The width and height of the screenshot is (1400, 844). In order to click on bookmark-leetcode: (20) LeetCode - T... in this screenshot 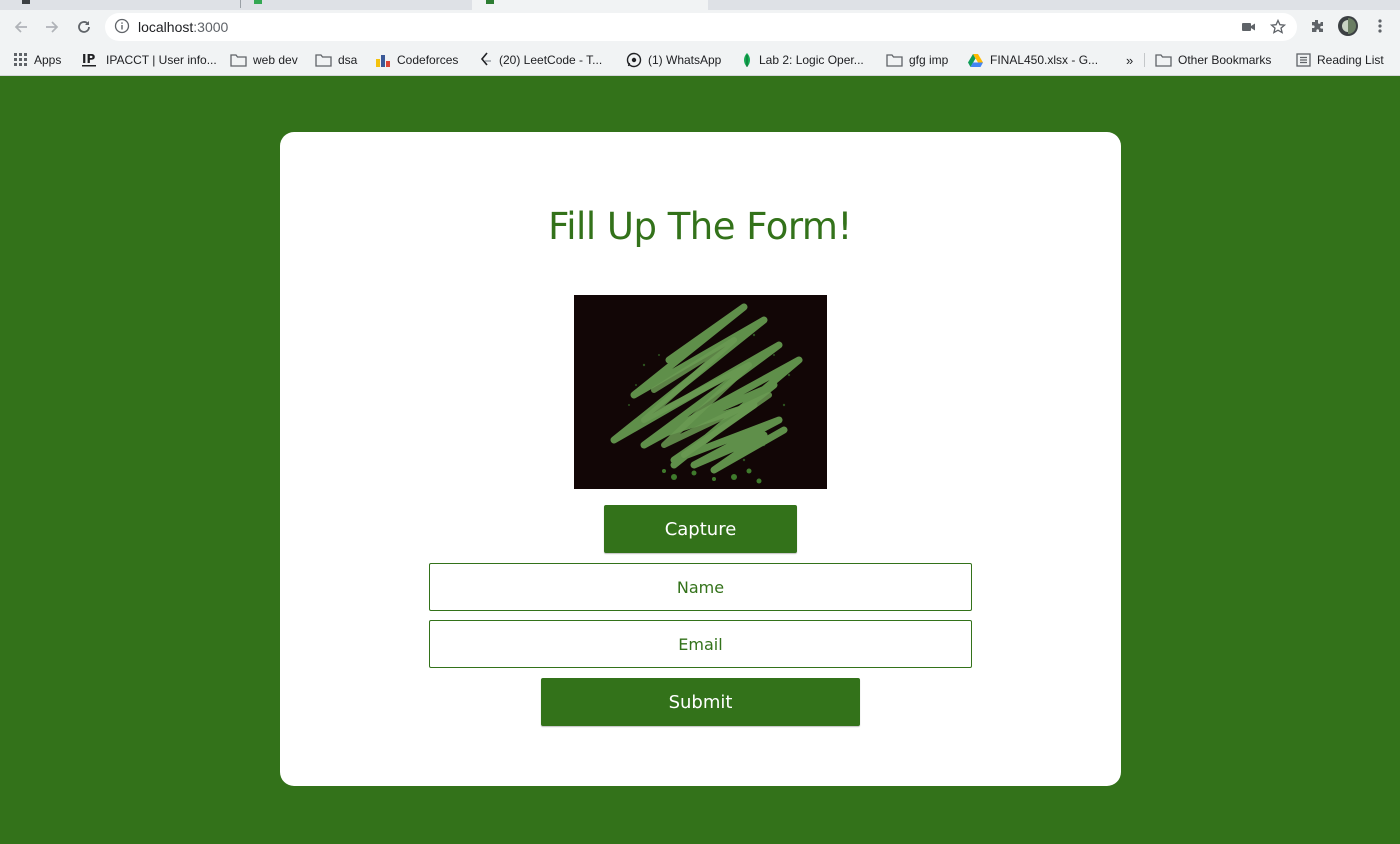, I will do `click(540, 60)`.